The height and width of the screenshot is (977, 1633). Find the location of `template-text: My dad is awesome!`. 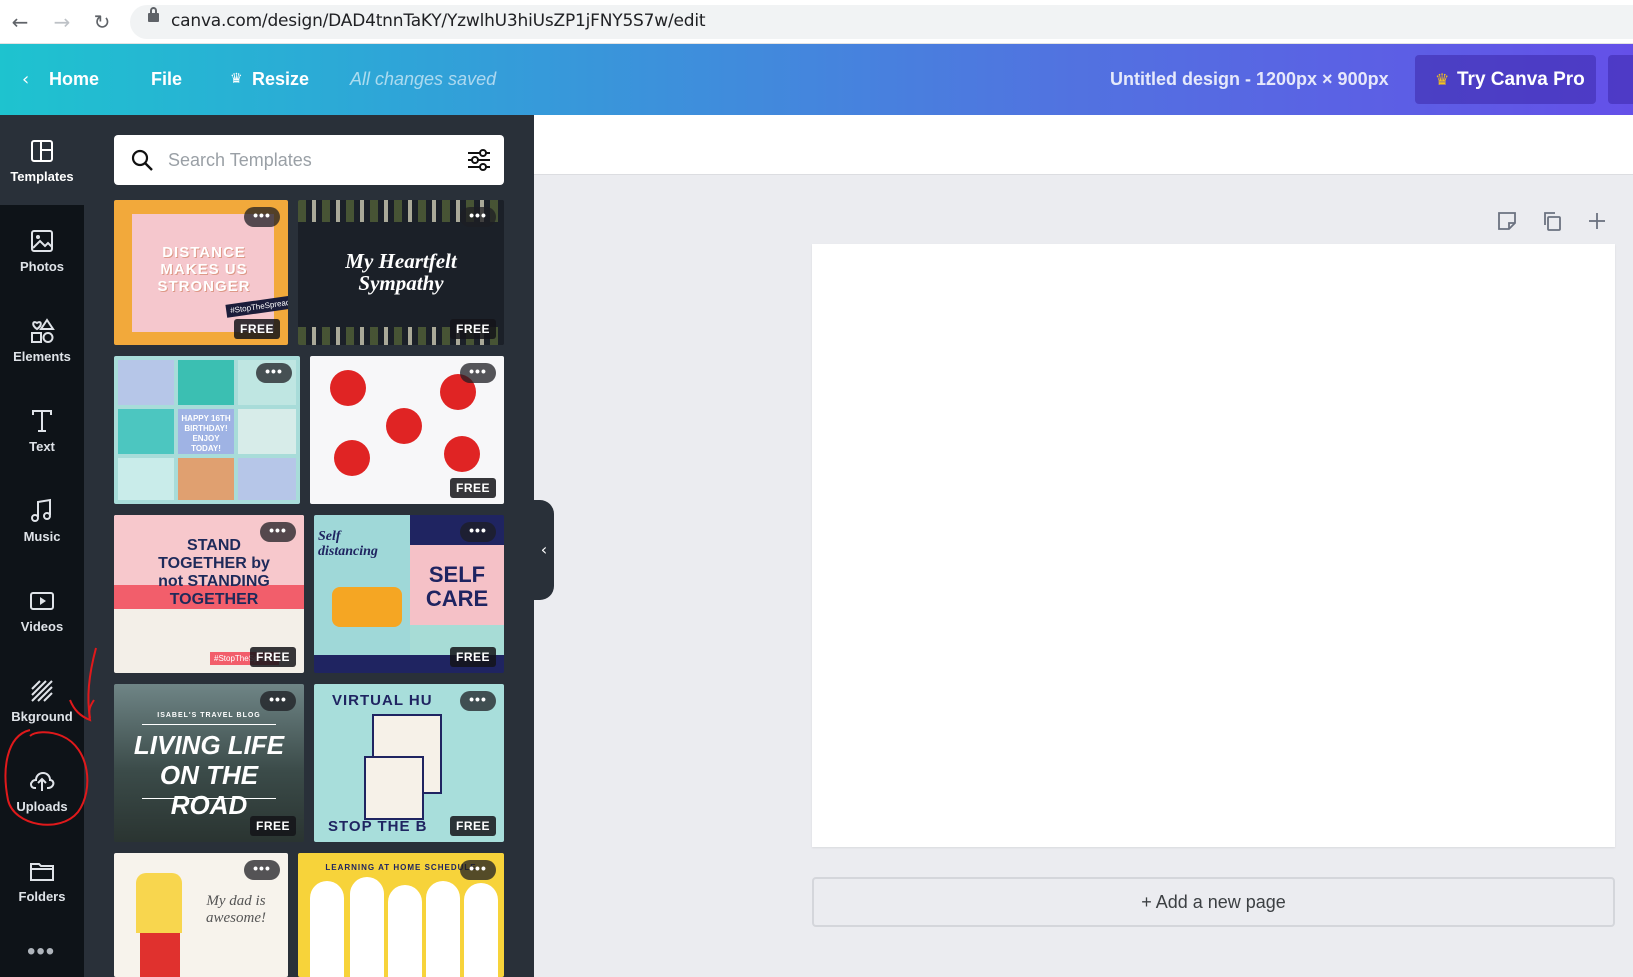

template-text: My dad is awesome! is located at coordinates (236, 909).